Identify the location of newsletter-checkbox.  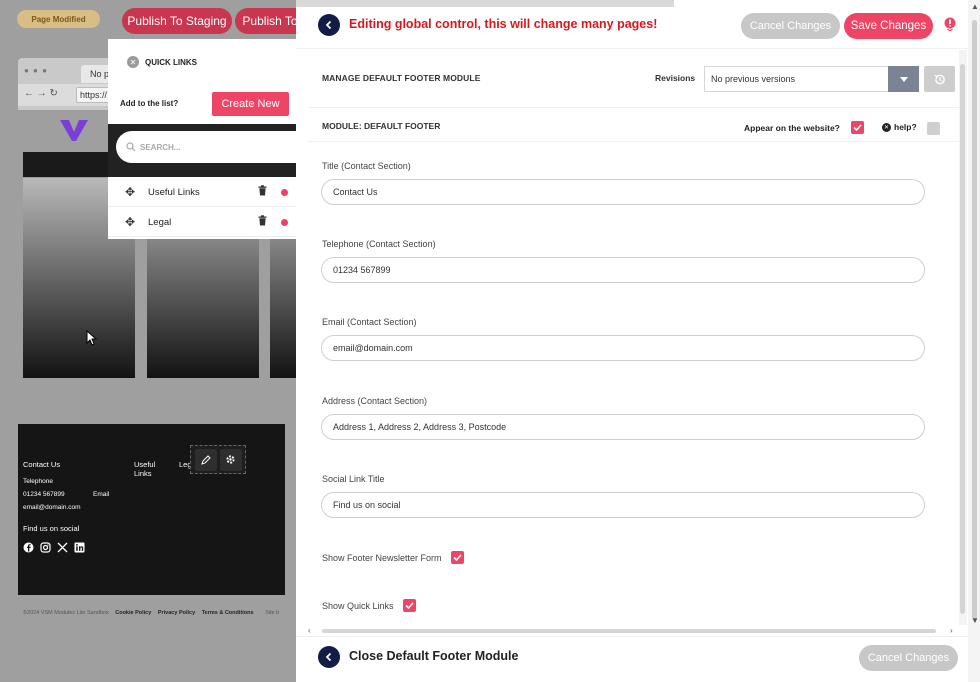
(457, 557).